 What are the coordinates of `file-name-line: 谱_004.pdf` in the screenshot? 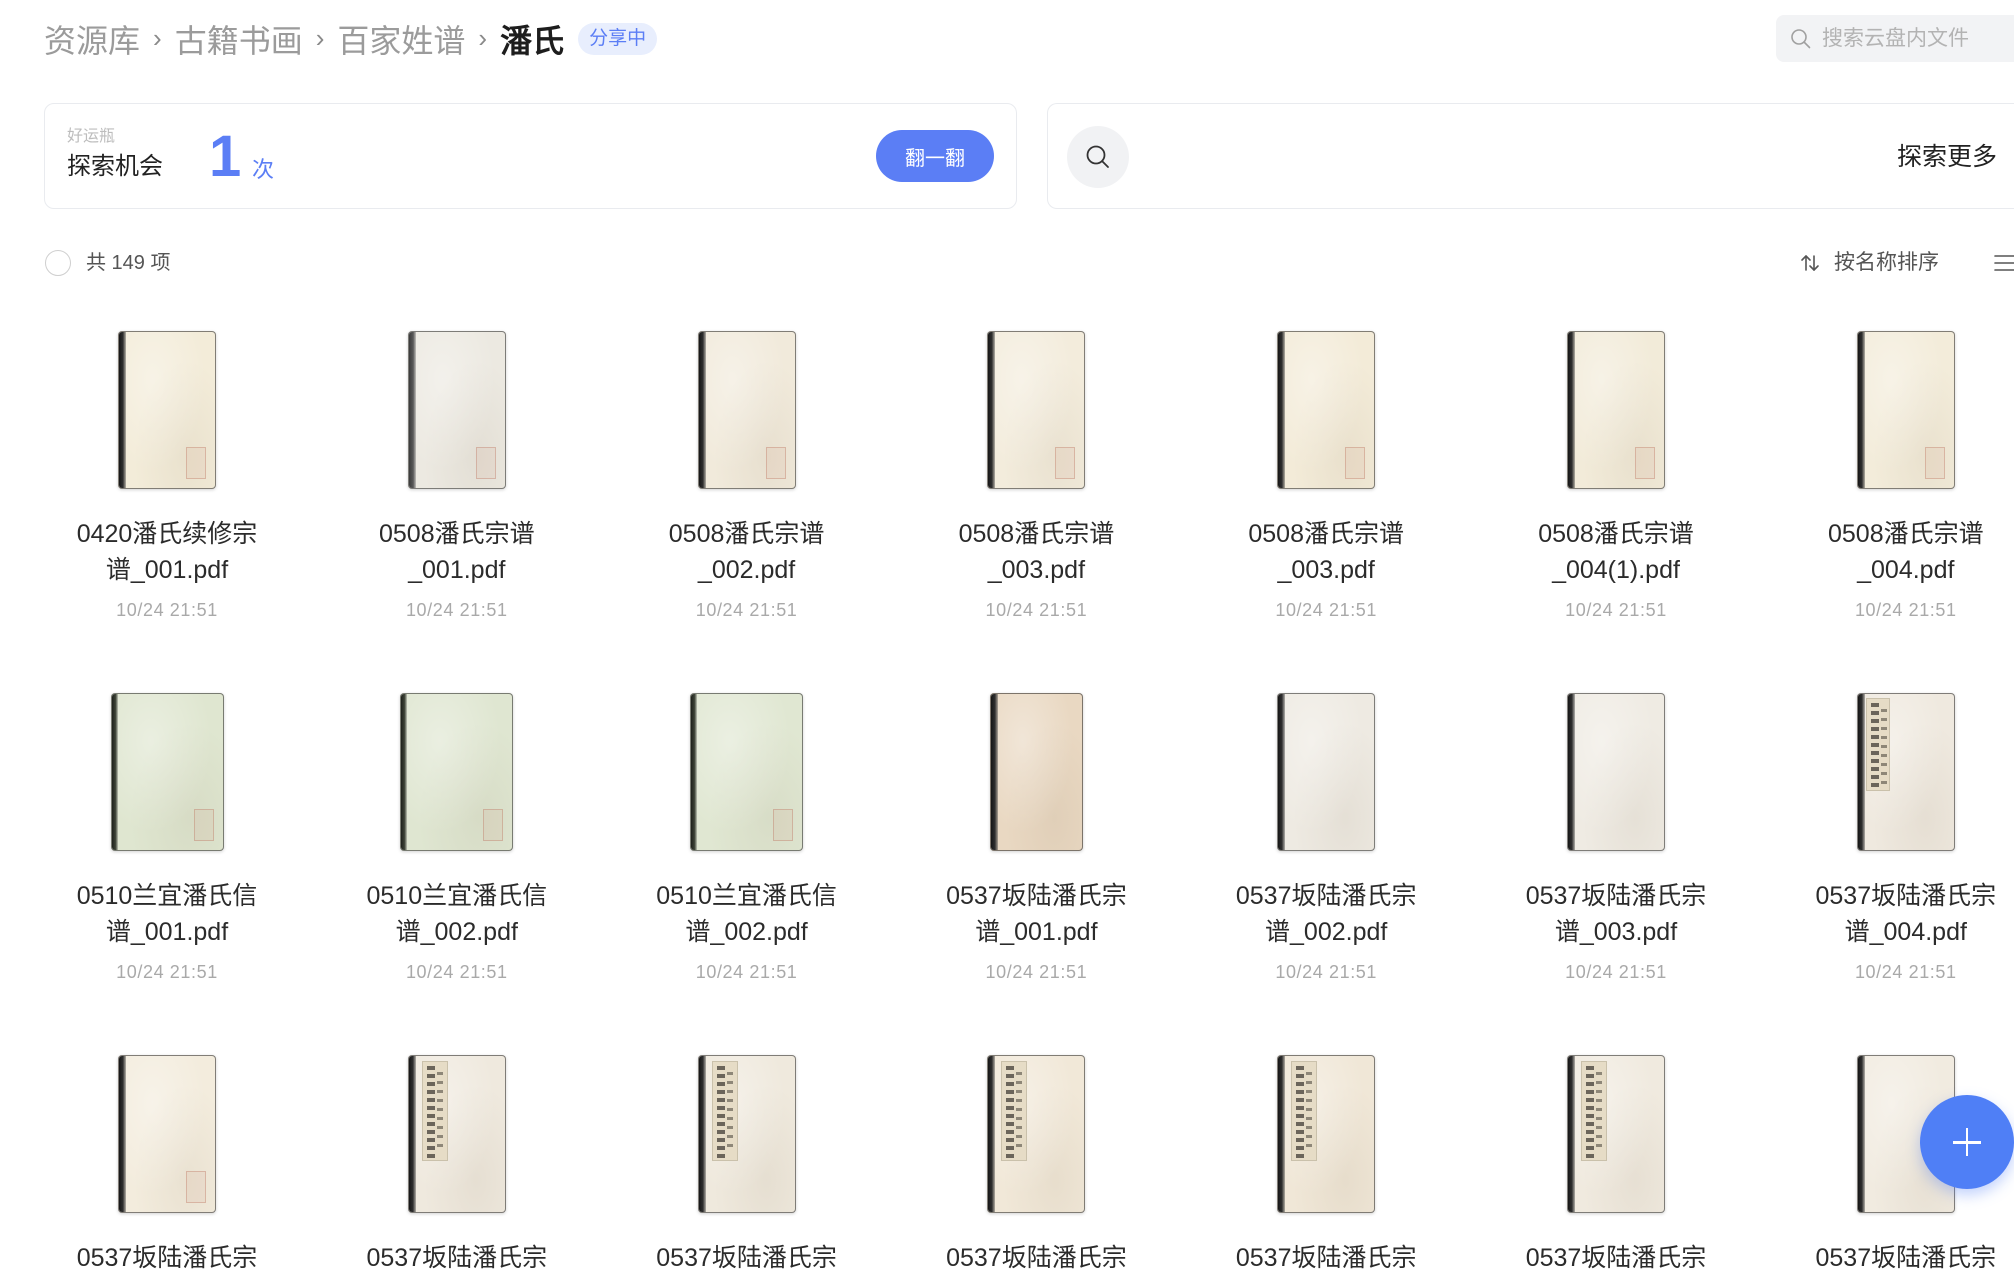 It's located at (1905, 932).